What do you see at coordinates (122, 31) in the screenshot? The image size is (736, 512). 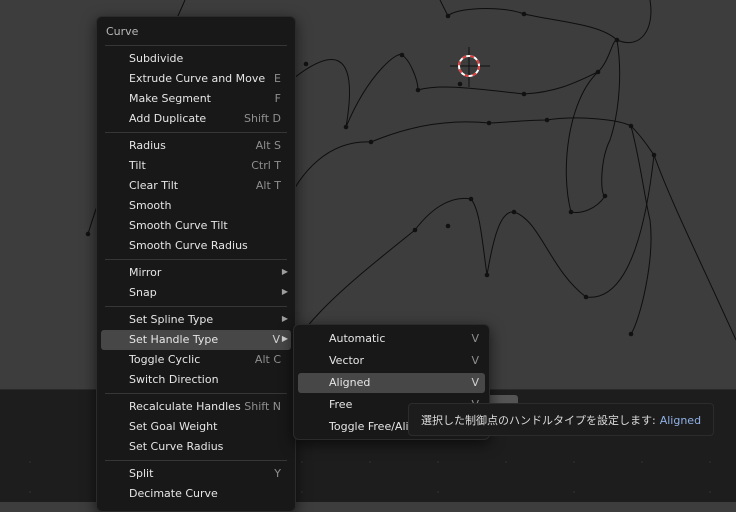 I see `menu-title: Curve` at bounding box center [122, 31].